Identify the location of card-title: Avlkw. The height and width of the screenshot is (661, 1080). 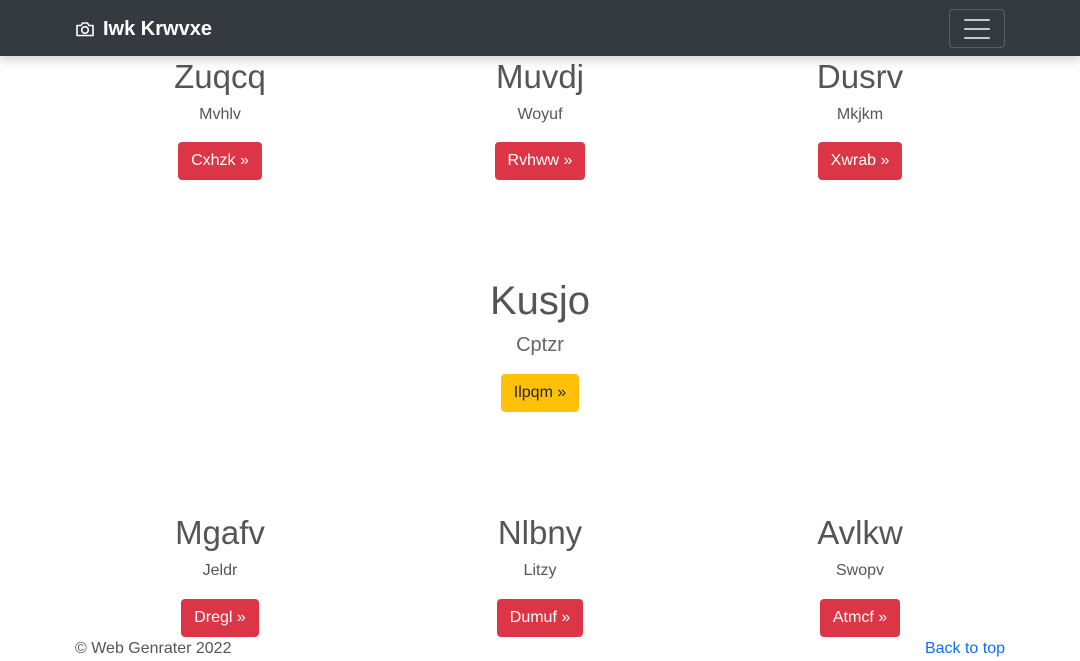
(860, 532).